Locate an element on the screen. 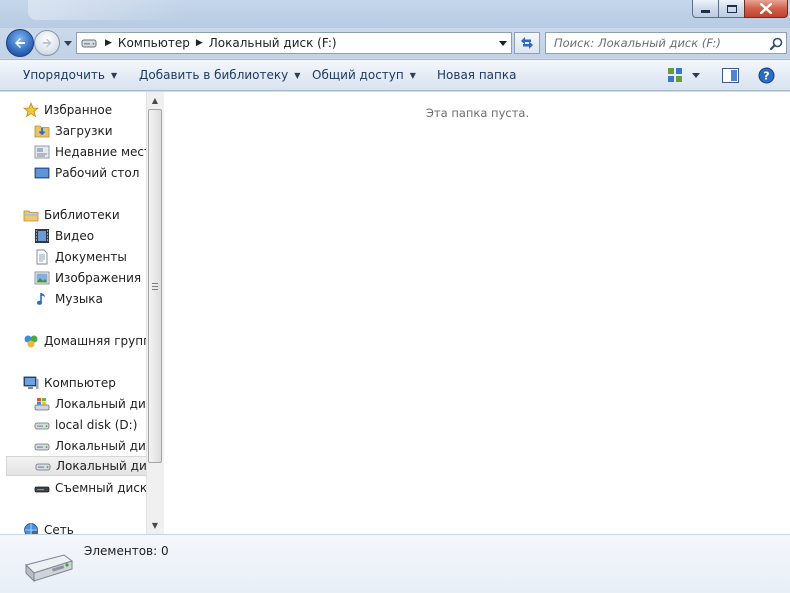 The width and height of the screenshot is (790, 593). view-grid-icon is located at coordinates (675, 75).